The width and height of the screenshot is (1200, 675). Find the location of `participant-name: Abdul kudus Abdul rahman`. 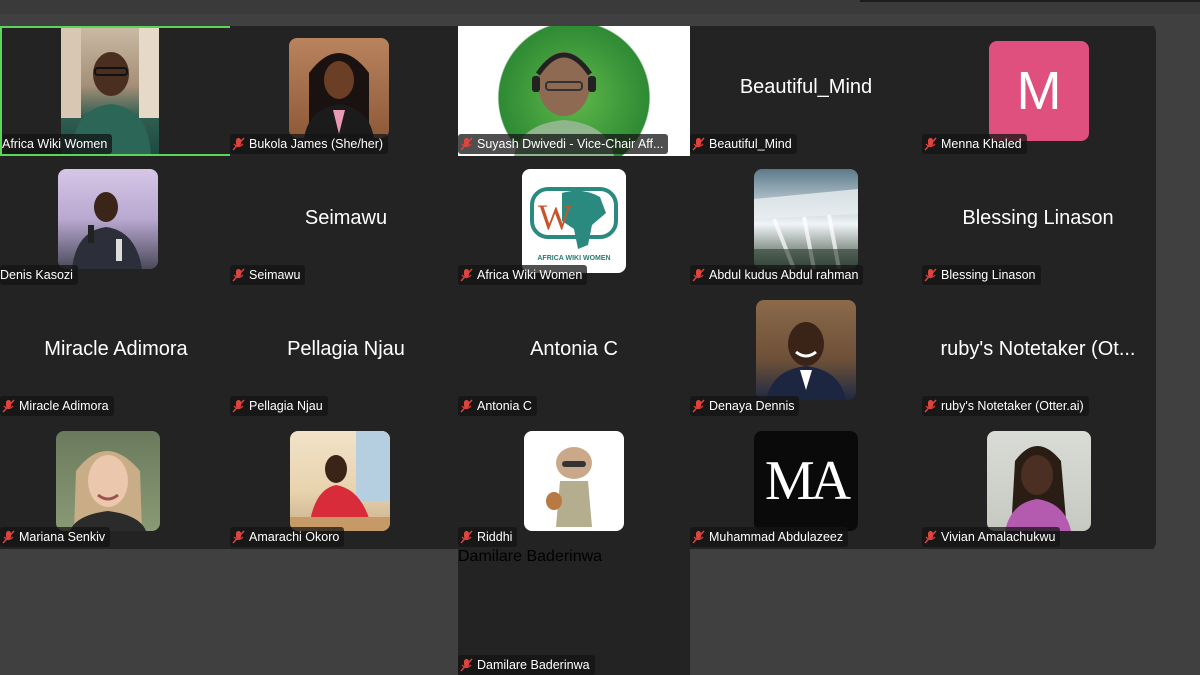

participant-name: Abdul kudus Abdul rahman is located at coordinates (784, 275).